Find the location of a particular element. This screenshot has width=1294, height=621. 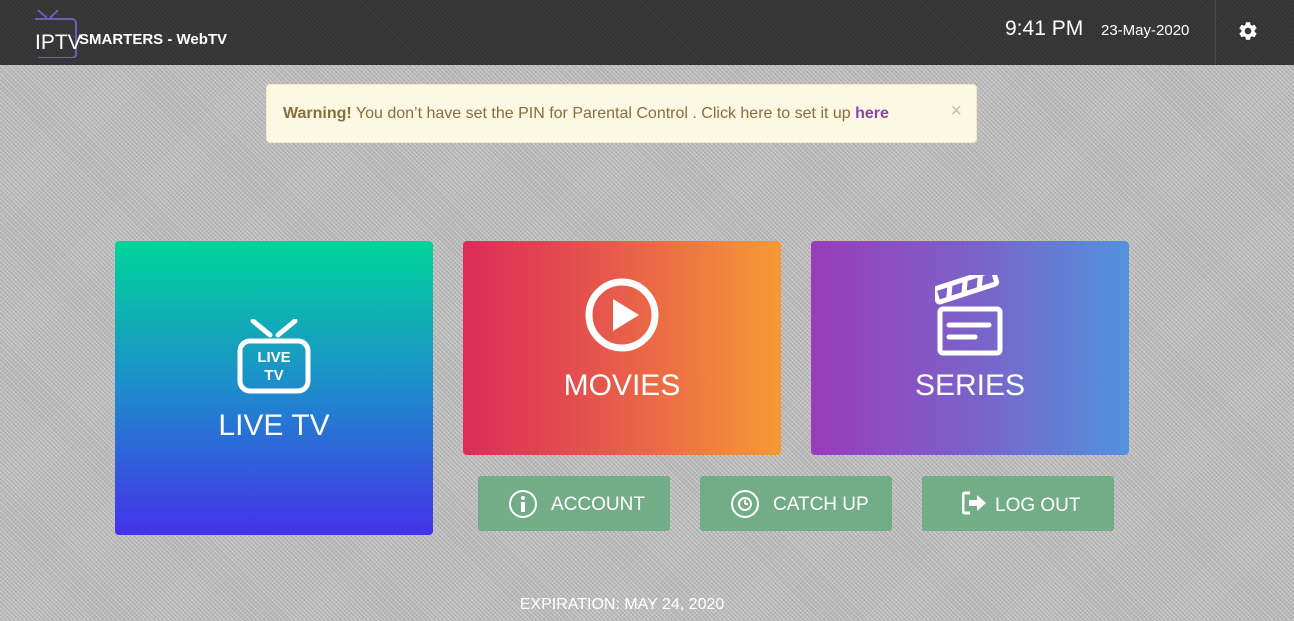

clapperboard-icon is located at coordinates (969, 315).